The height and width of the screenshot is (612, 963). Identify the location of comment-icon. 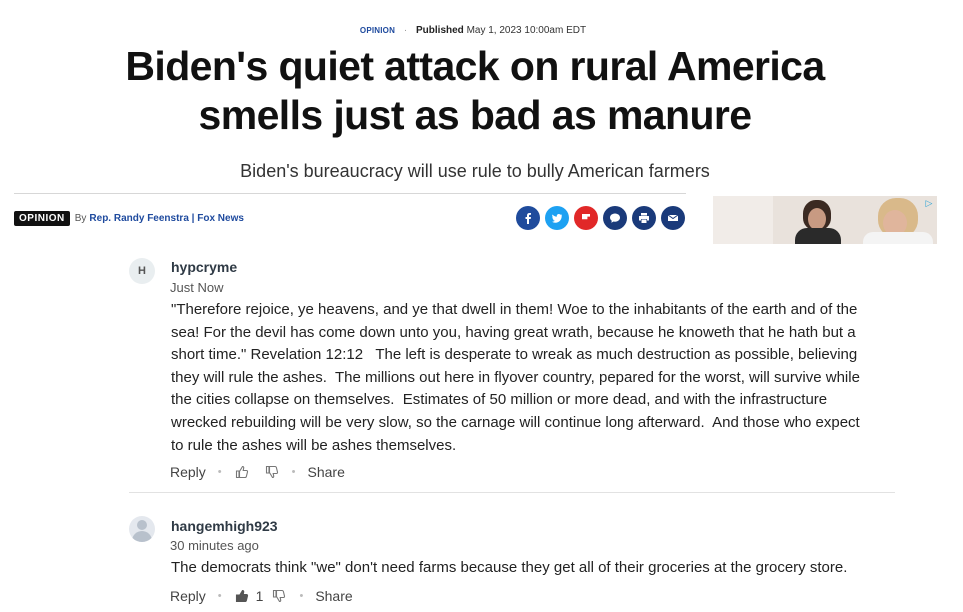
(615, 218).